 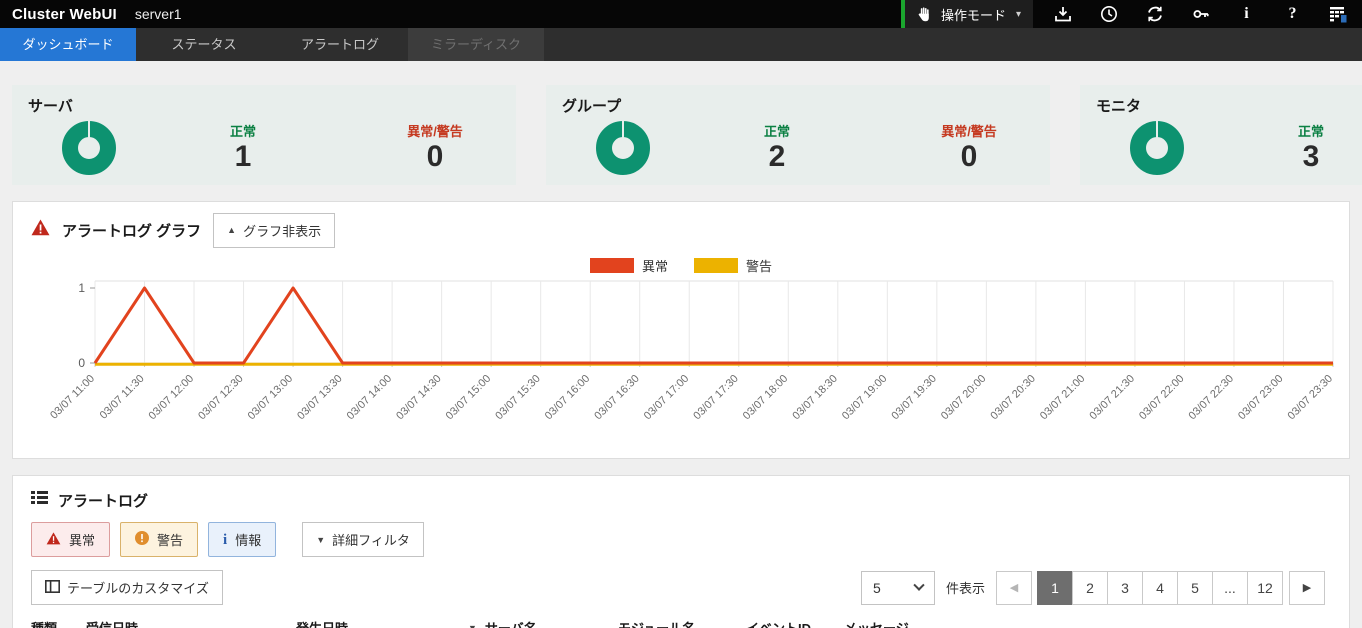 What do you see at coordinates (973, 15) in the screenshot?
I see `operation-mode-label: 操作モード` at bounding box center [973, 15].